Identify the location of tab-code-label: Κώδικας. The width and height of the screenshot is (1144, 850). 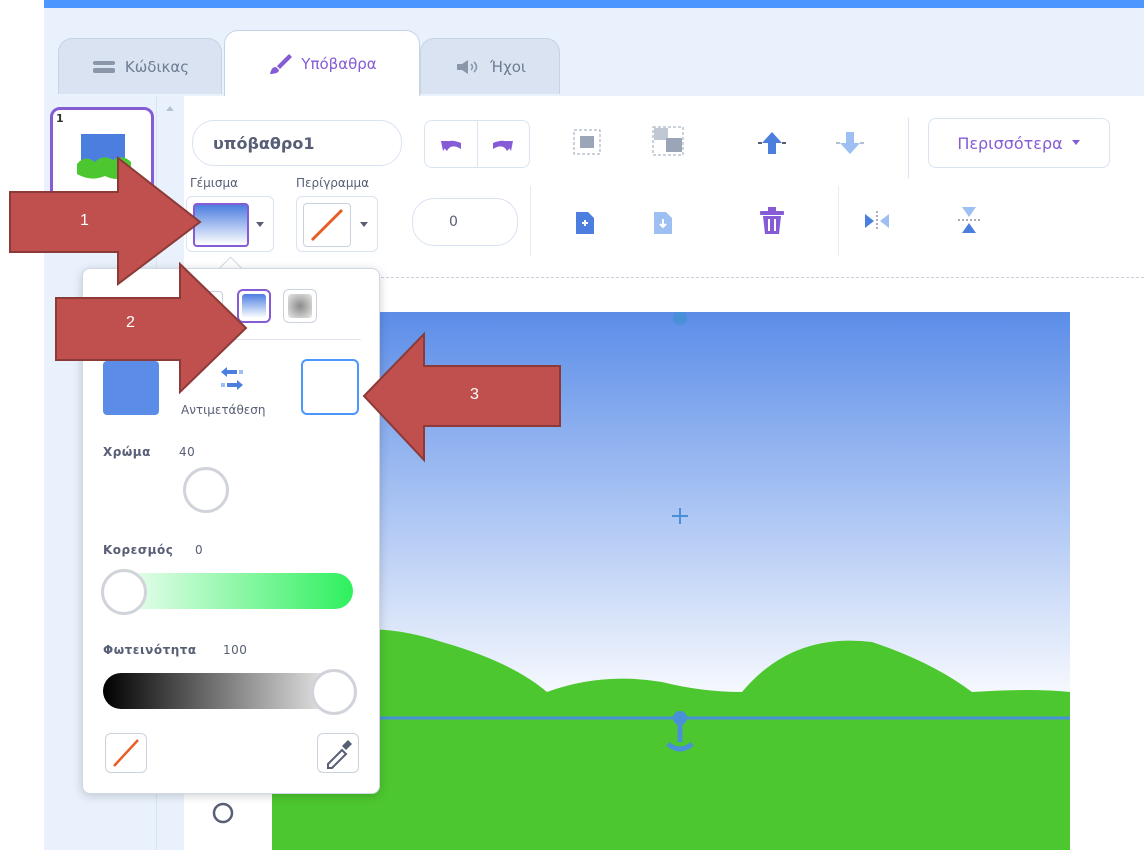
(157, 66).